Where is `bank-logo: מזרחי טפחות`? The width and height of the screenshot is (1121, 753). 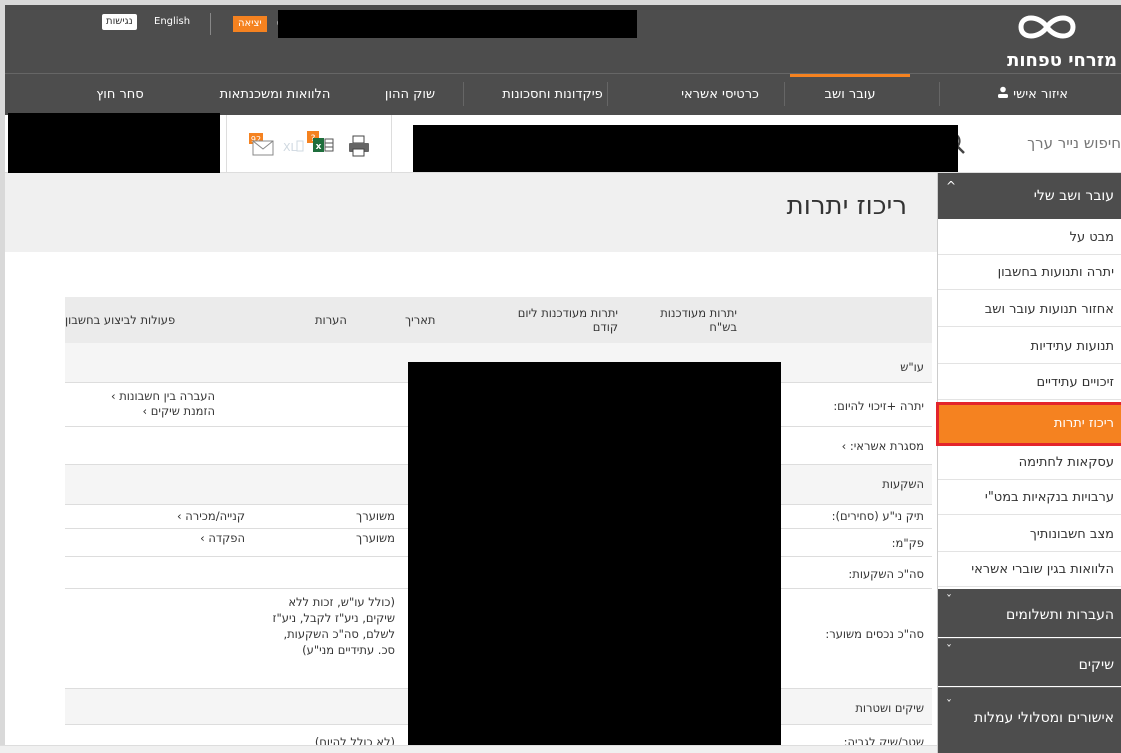
bank-logo: מזרחי טפחות is located at coordinates (1052, 42).